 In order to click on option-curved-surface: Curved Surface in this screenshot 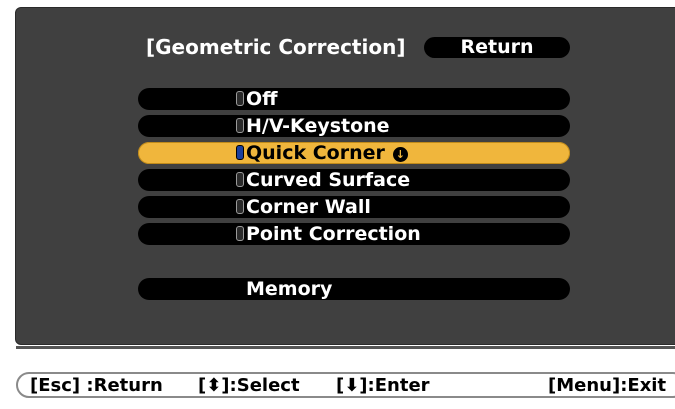, I will do `click(354, 180)`.